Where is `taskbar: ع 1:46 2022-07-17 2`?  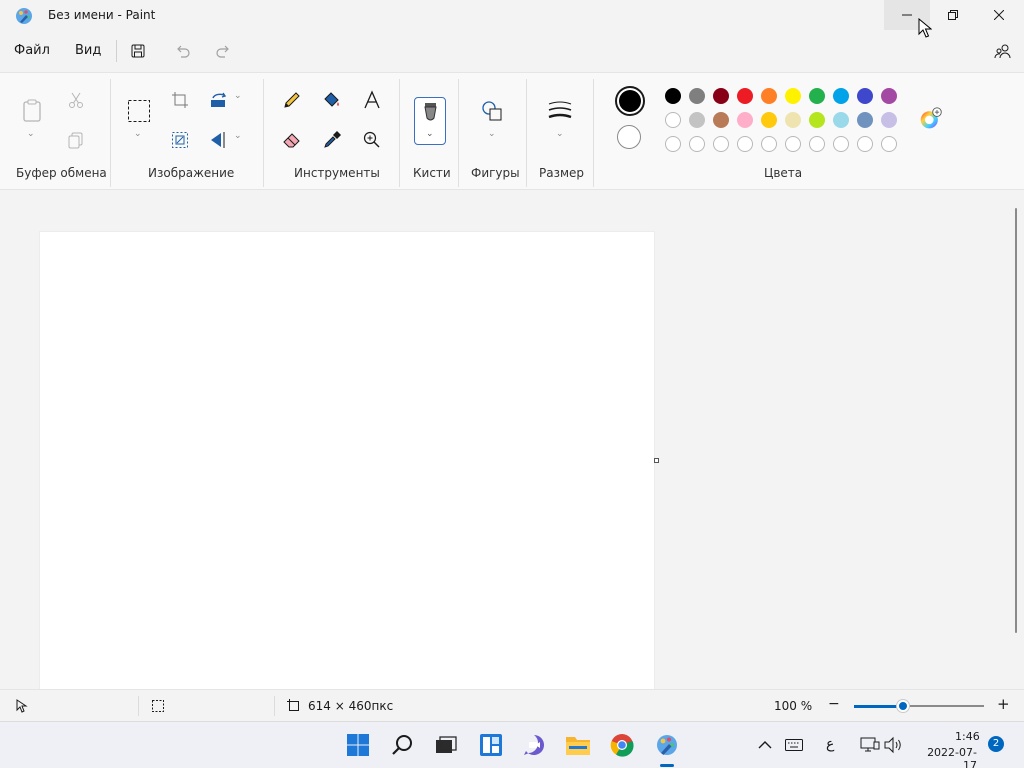
taskbar: ع 1:46 2022-07-17 2 is located at coordinates (512, 744).